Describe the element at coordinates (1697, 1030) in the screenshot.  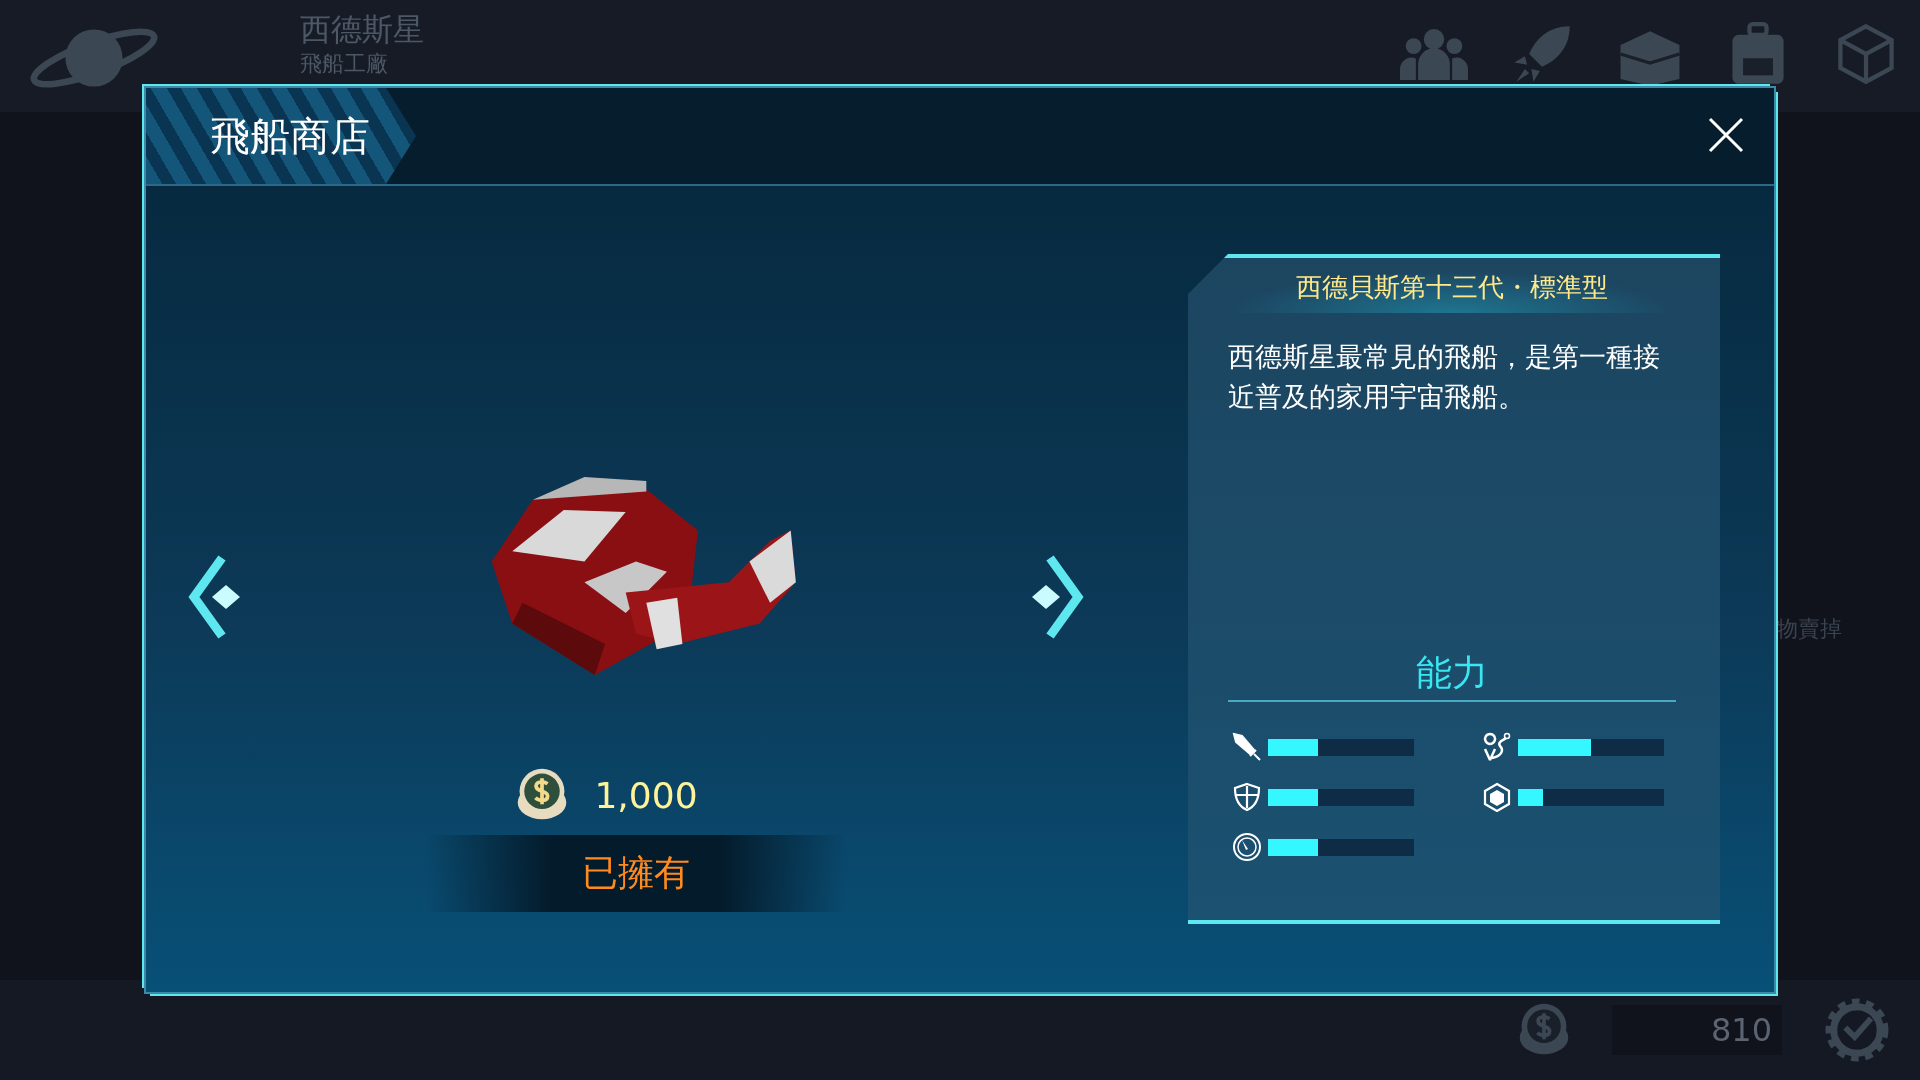
I see `coin-balance: 810` at that location.